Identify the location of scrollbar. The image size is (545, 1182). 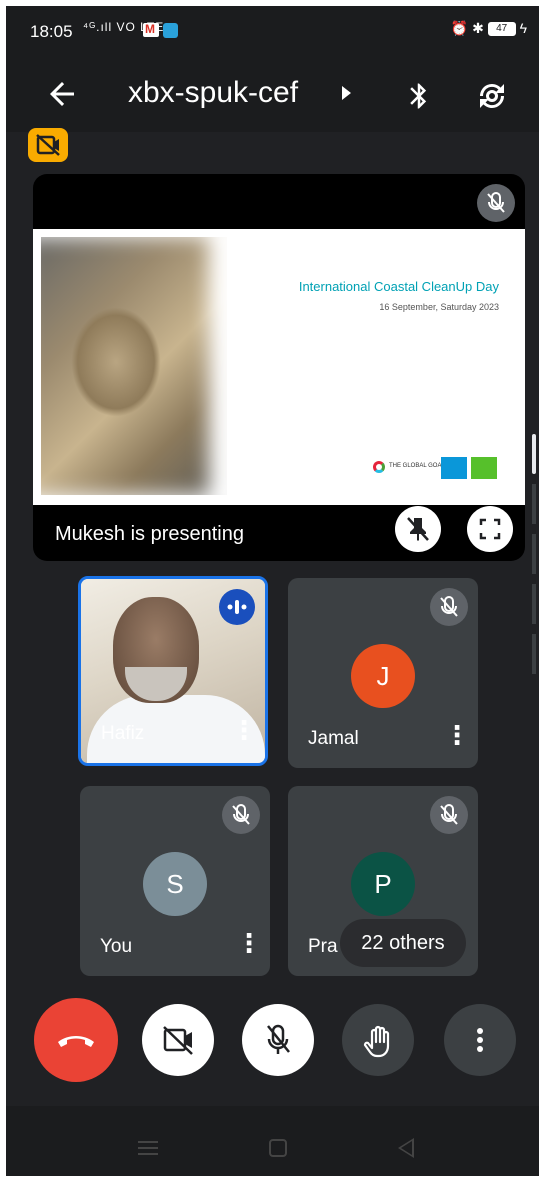
(534, 559).